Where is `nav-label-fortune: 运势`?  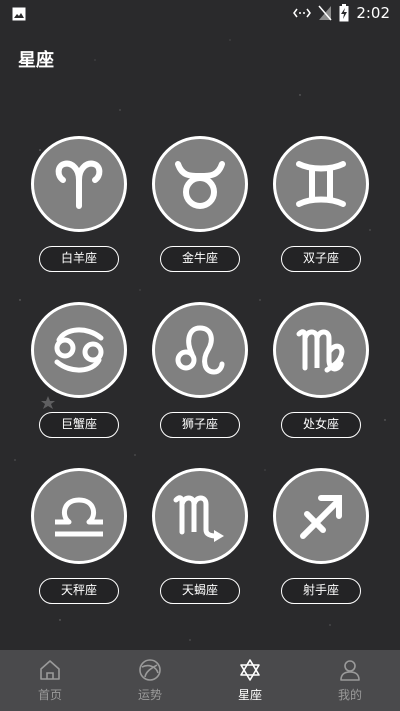 nav-label-fortune: 运势 is located at coordinates (149, 695).